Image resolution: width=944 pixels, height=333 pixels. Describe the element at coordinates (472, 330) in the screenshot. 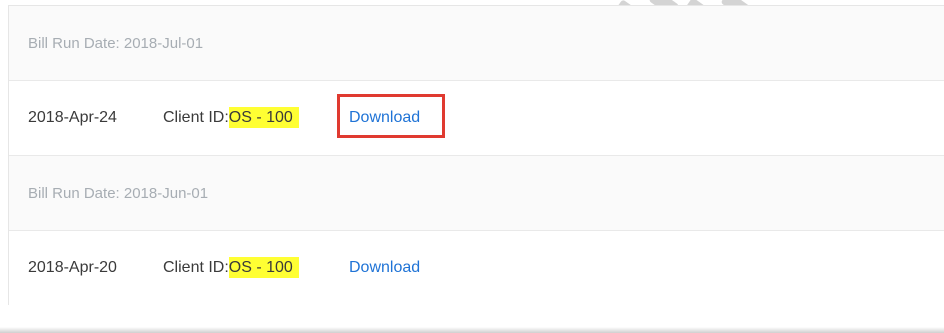

I see `bottom-shadow` at that location.